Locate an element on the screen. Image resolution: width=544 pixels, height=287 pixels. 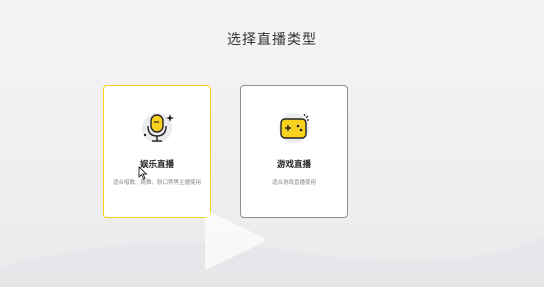
entertainment-live-card: 娱乐直播 适合唱歌、跳舞、脱口秀等主播使用 is located at coordinates (157, 151).